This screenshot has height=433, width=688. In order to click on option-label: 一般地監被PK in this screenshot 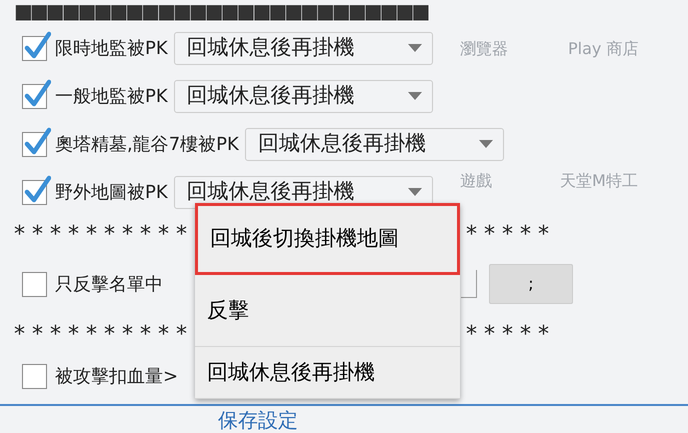, I will do `click(111, 96)`.